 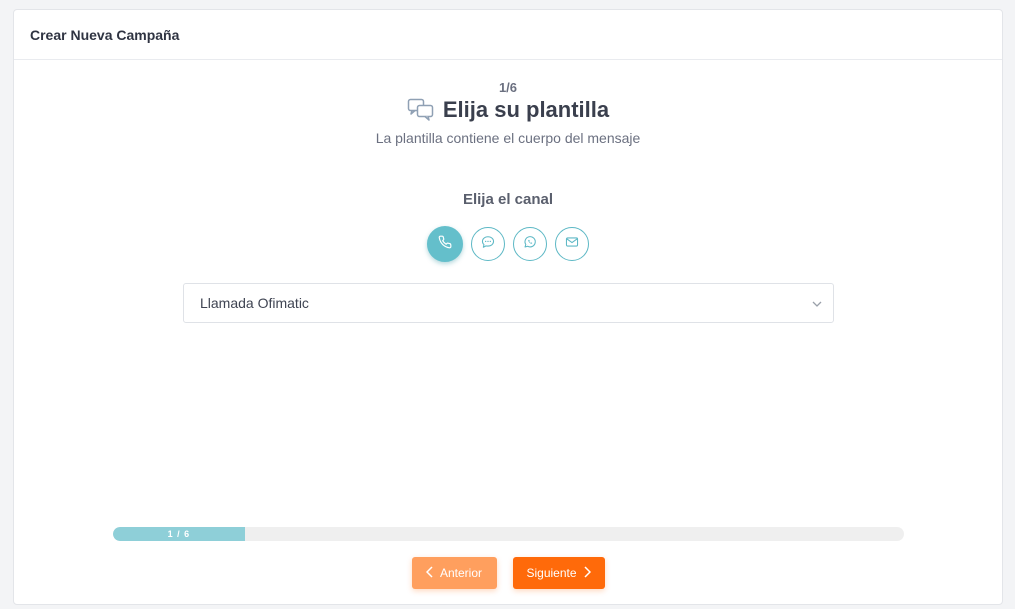 What do you see at coordinates (461, 573) in the screenshot?
I see `previous-button-label: Anterior` at bounding box center [461, 573].